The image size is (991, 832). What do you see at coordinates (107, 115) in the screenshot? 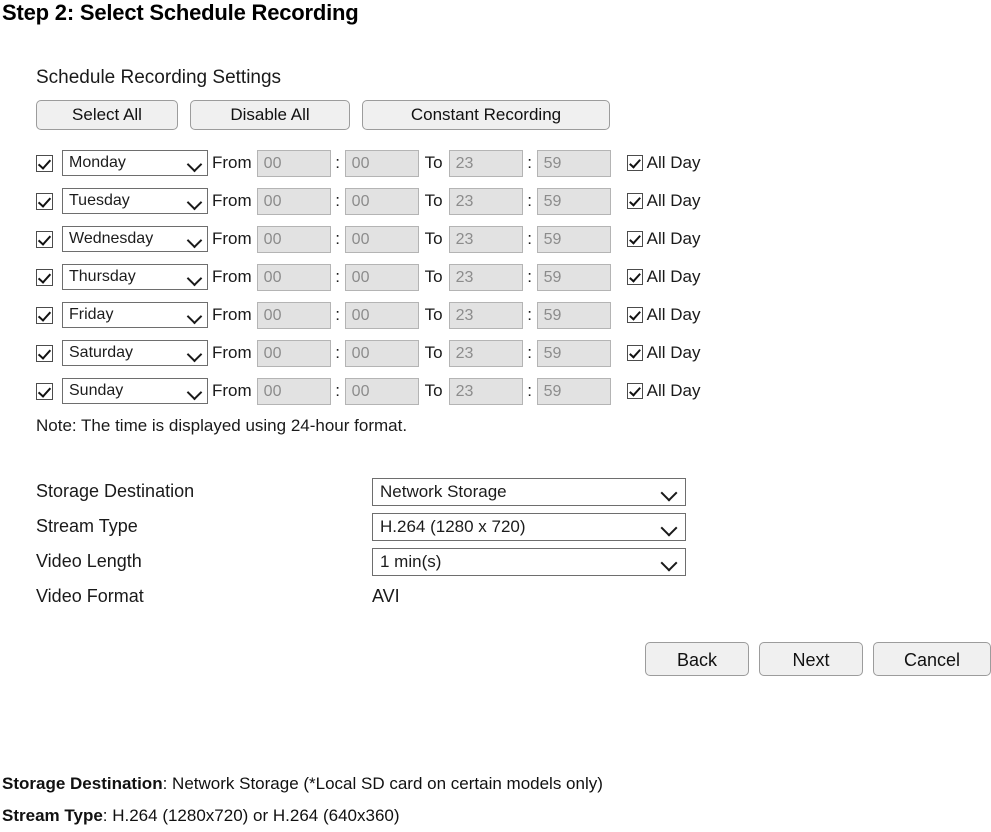
I see `select-all-button: Select All` at bounding box center [107, 115].